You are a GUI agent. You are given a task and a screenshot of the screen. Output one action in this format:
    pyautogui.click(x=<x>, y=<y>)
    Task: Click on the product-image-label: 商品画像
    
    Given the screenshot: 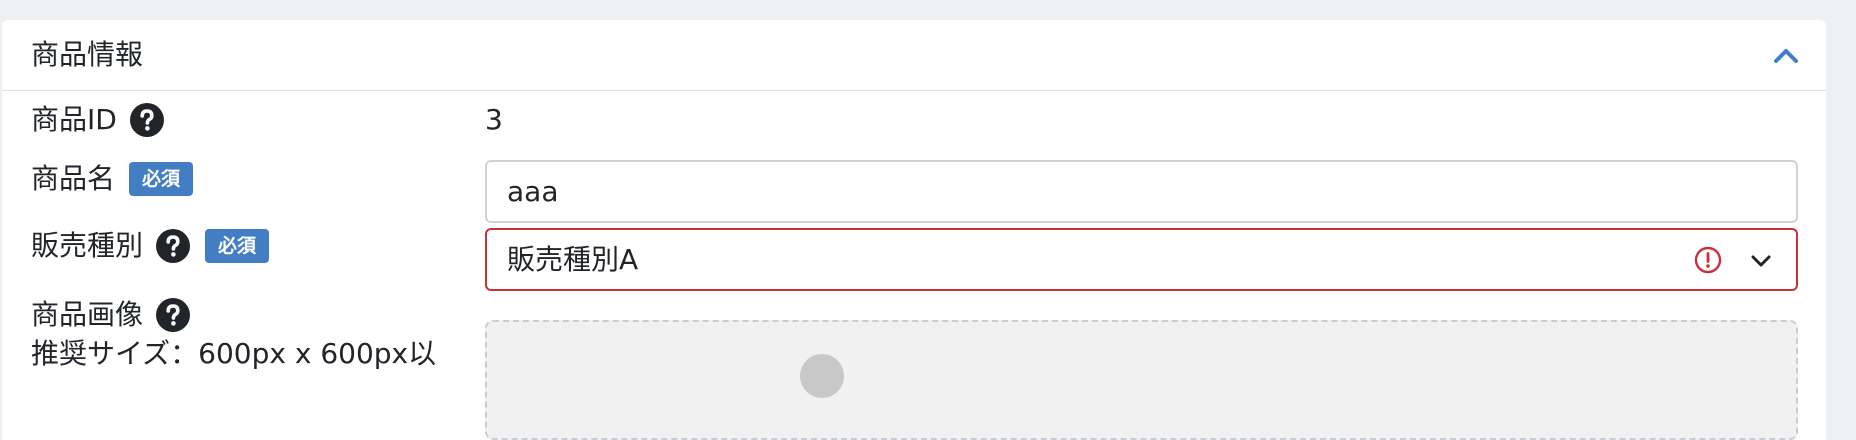 What is the action you would take?
    pyautogui.click(x=87, y=314)
    